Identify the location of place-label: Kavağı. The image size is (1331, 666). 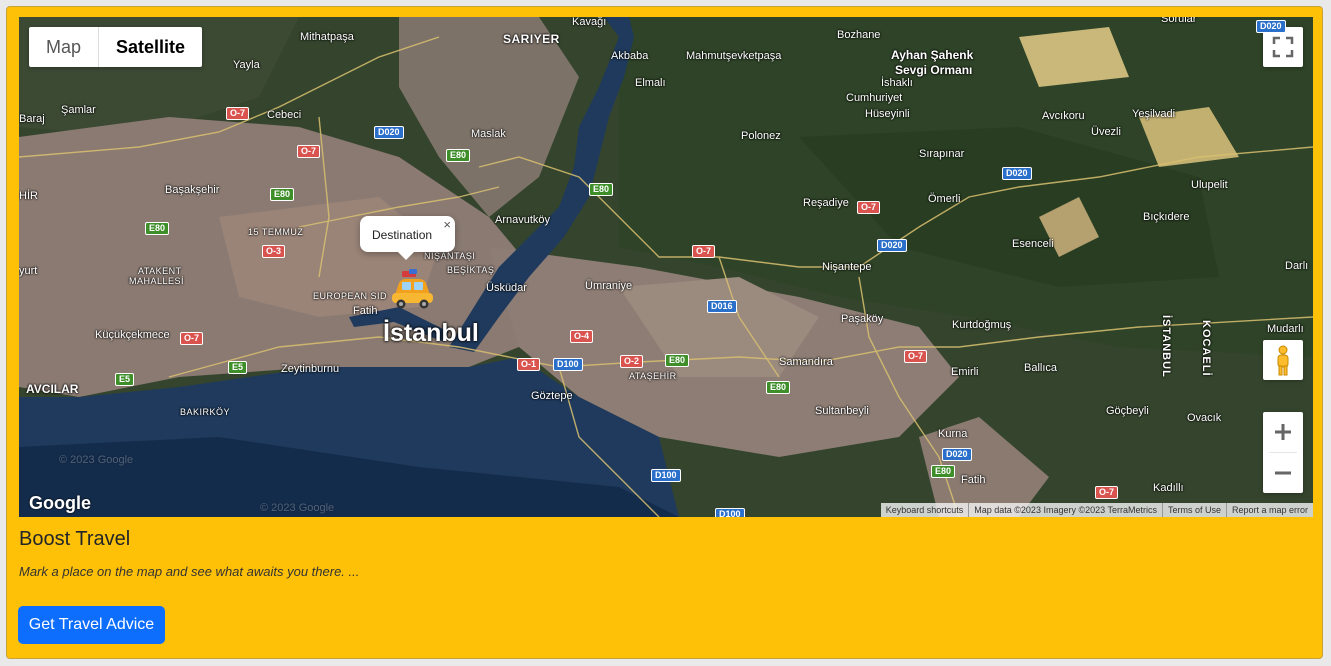
(589, 22).